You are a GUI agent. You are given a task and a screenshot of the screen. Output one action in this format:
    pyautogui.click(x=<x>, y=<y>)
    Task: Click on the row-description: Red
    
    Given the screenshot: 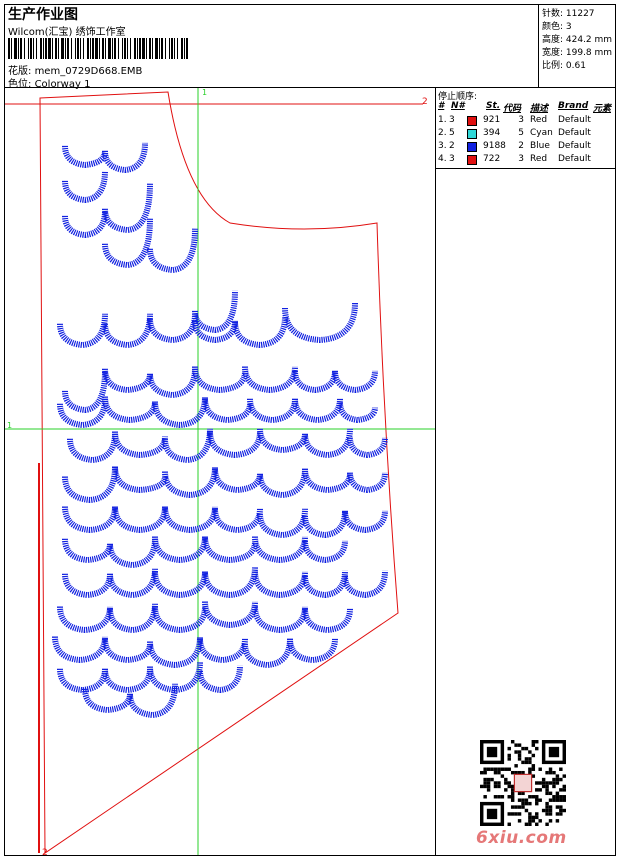 What is the action you would take?
    pyautogui.click(x=539, y=120)
    